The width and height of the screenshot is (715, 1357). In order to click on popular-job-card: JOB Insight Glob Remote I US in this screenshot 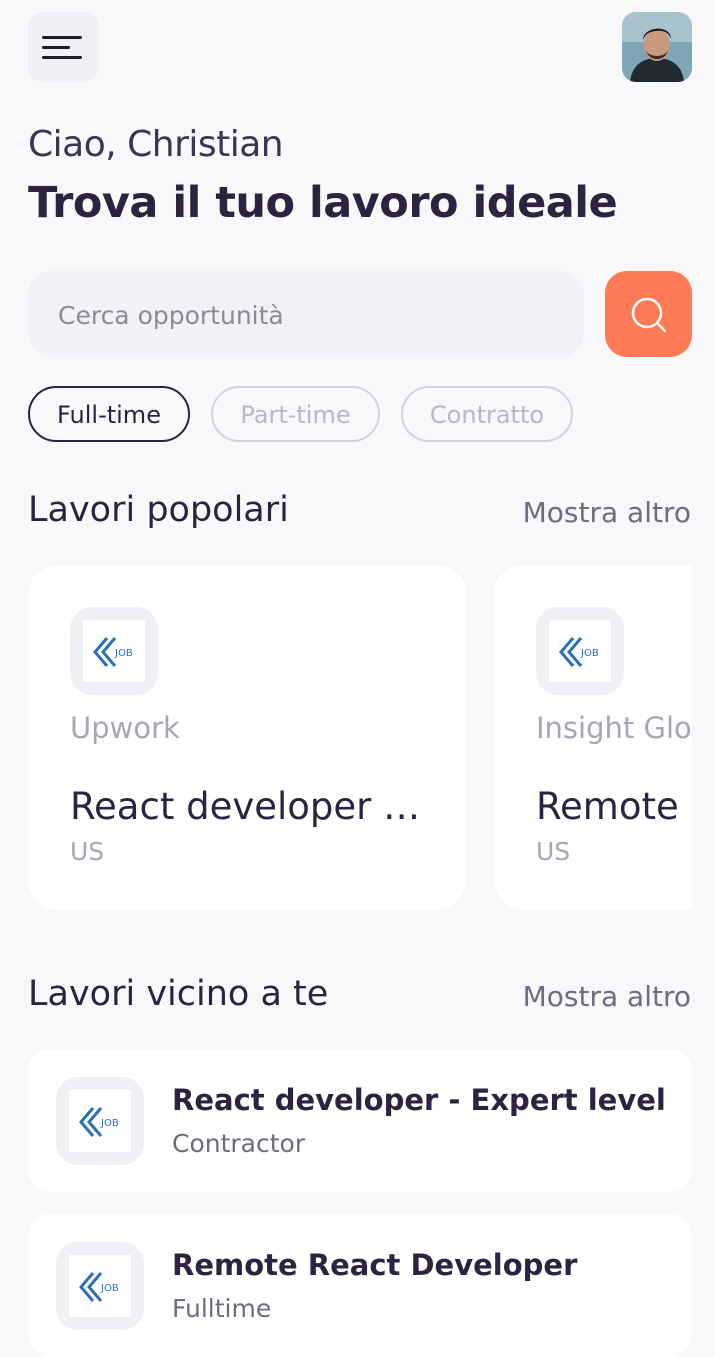, I will do `click(593, 737)`.